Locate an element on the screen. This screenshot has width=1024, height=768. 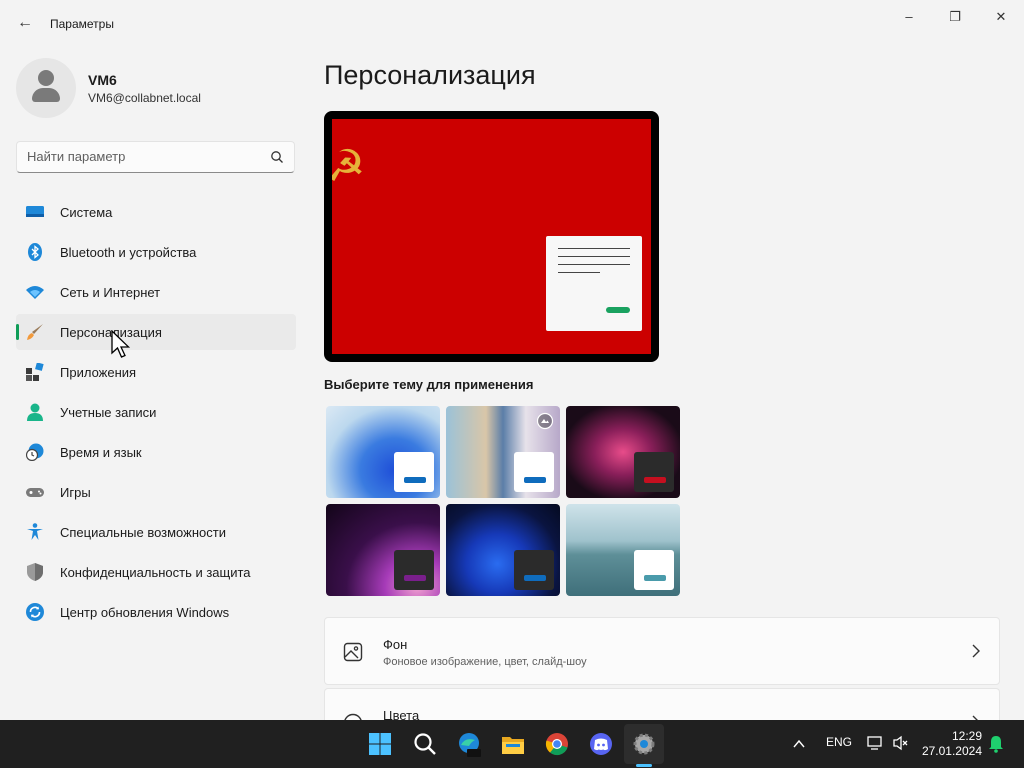
image-icon is located at coordinates (353, 652).